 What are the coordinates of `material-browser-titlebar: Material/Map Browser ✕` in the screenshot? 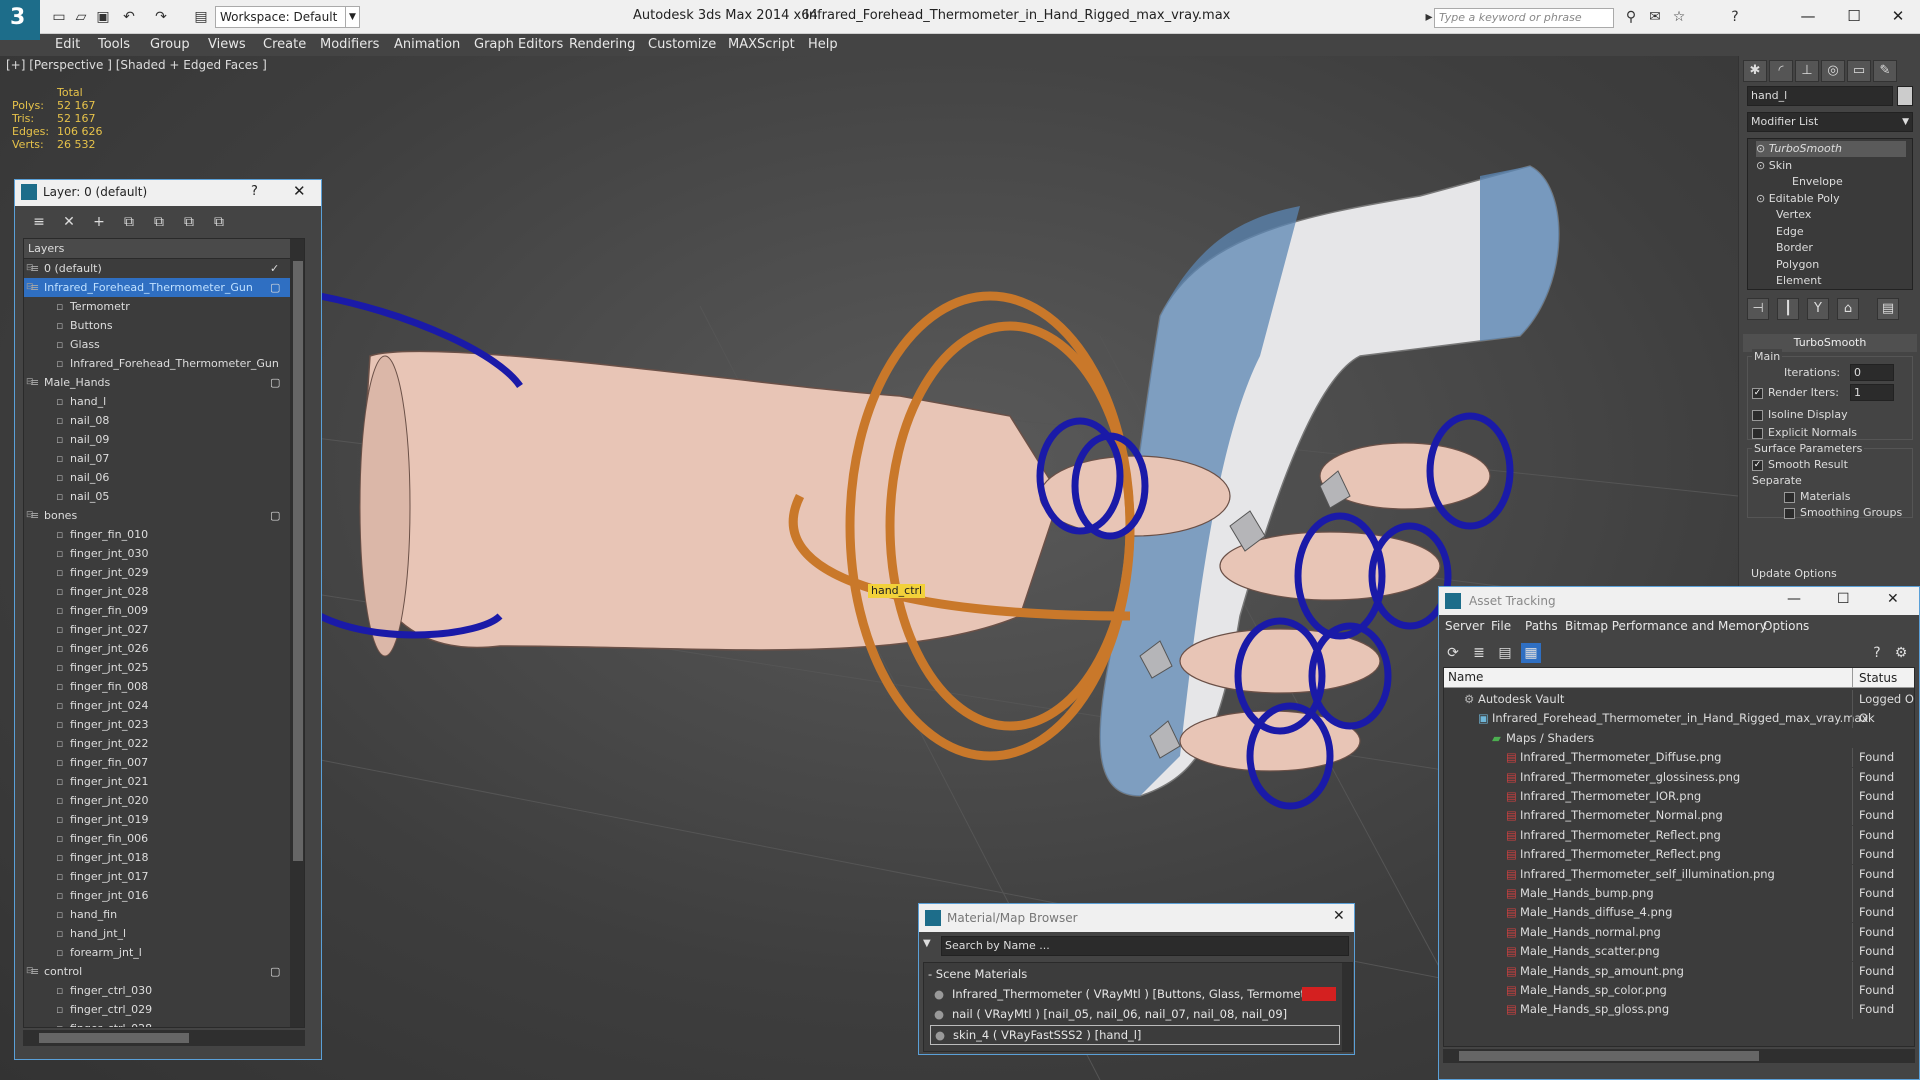 It's located at (1136, 918).